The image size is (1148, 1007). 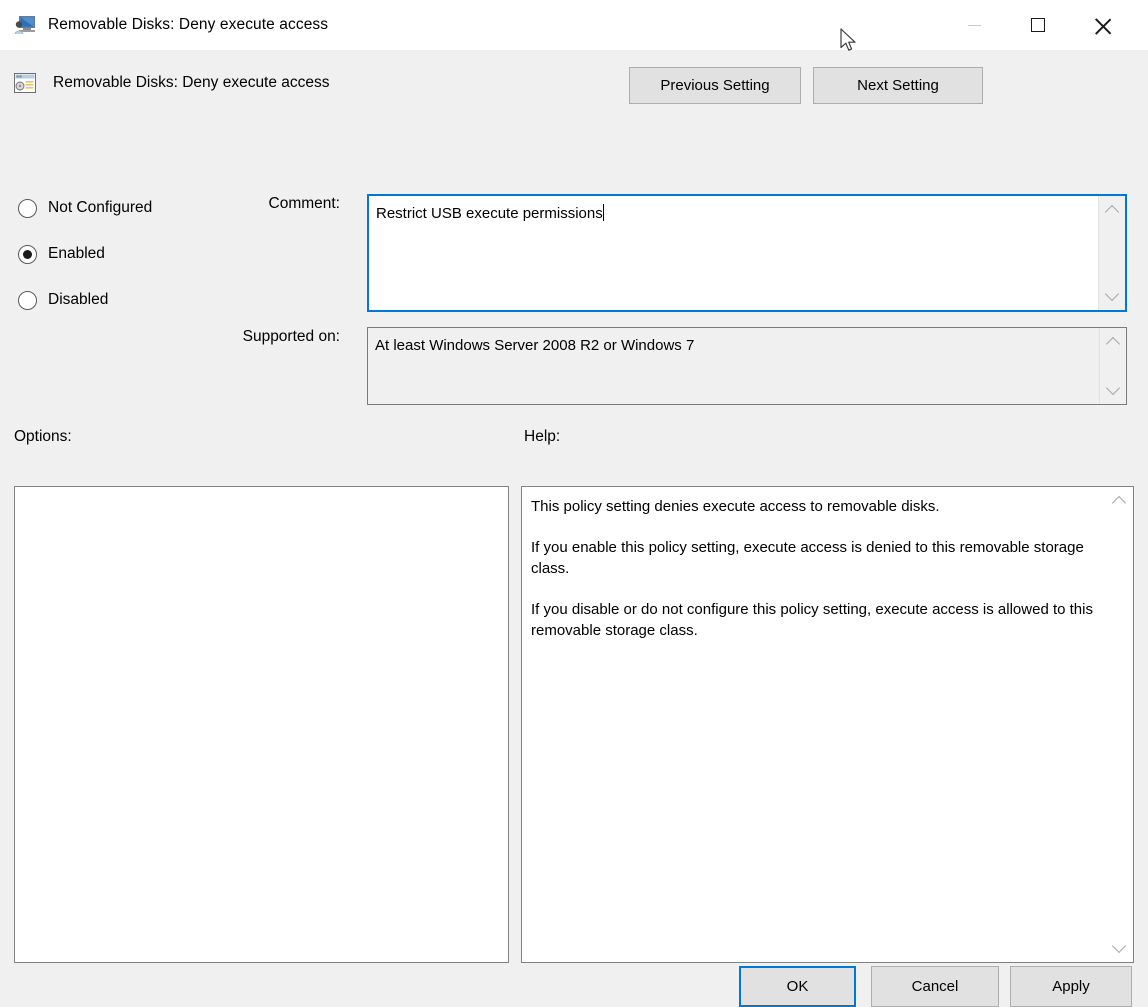 I want to click on maximize-button, so click(x=1038, y=25).